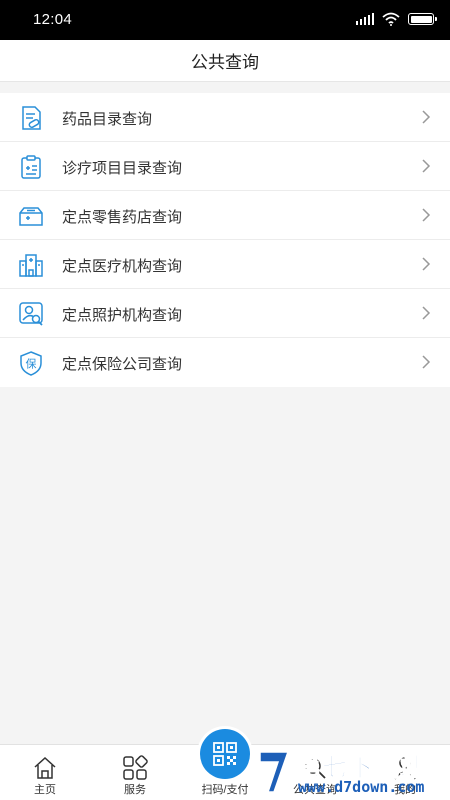  What do you see at coordinates (31, 118) in the screenshot?
I see `drug-catalog-icon` at bounding box center [31, 118].